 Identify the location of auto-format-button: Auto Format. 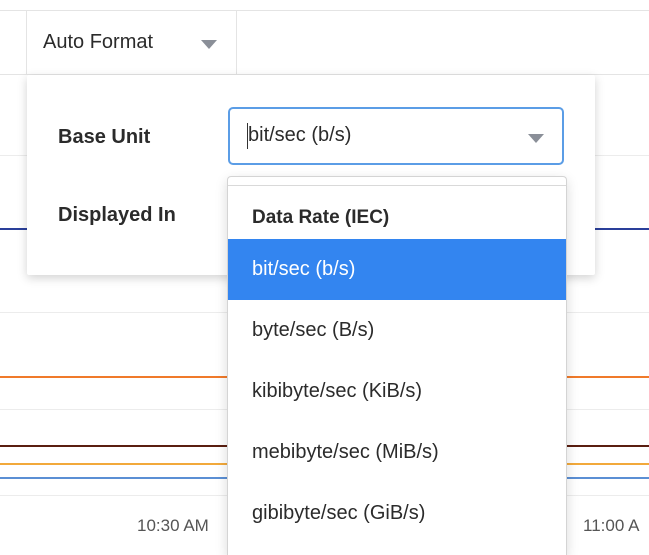
(131, 42).